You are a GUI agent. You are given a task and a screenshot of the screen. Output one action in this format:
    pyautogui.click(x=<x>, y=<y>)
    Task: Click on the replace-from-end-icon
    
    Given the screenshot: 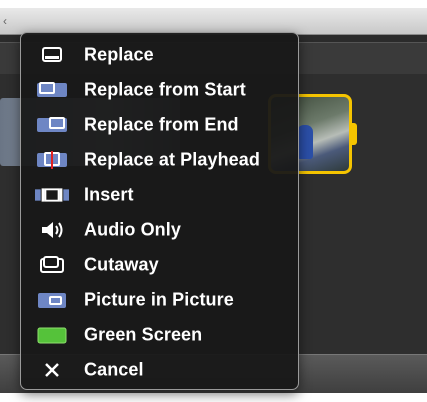 What is the action you would take?
    pyautogui.click(x=52, y=125)
    